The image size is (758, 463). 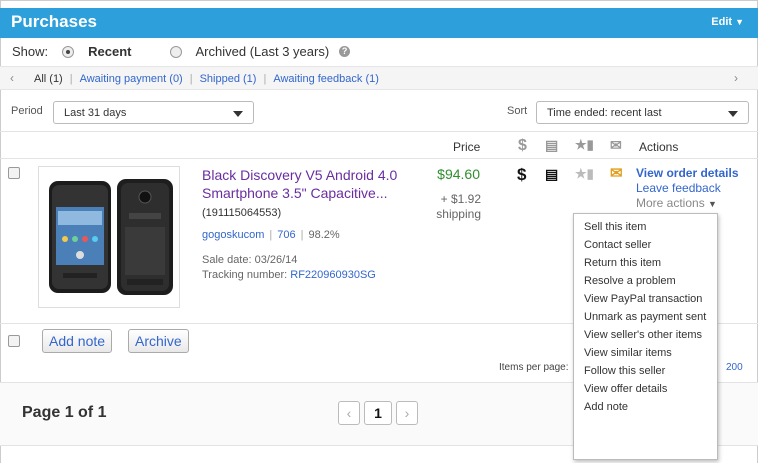 I want to click on menu-item-add-note: Add note, so click(x=645, y=407).